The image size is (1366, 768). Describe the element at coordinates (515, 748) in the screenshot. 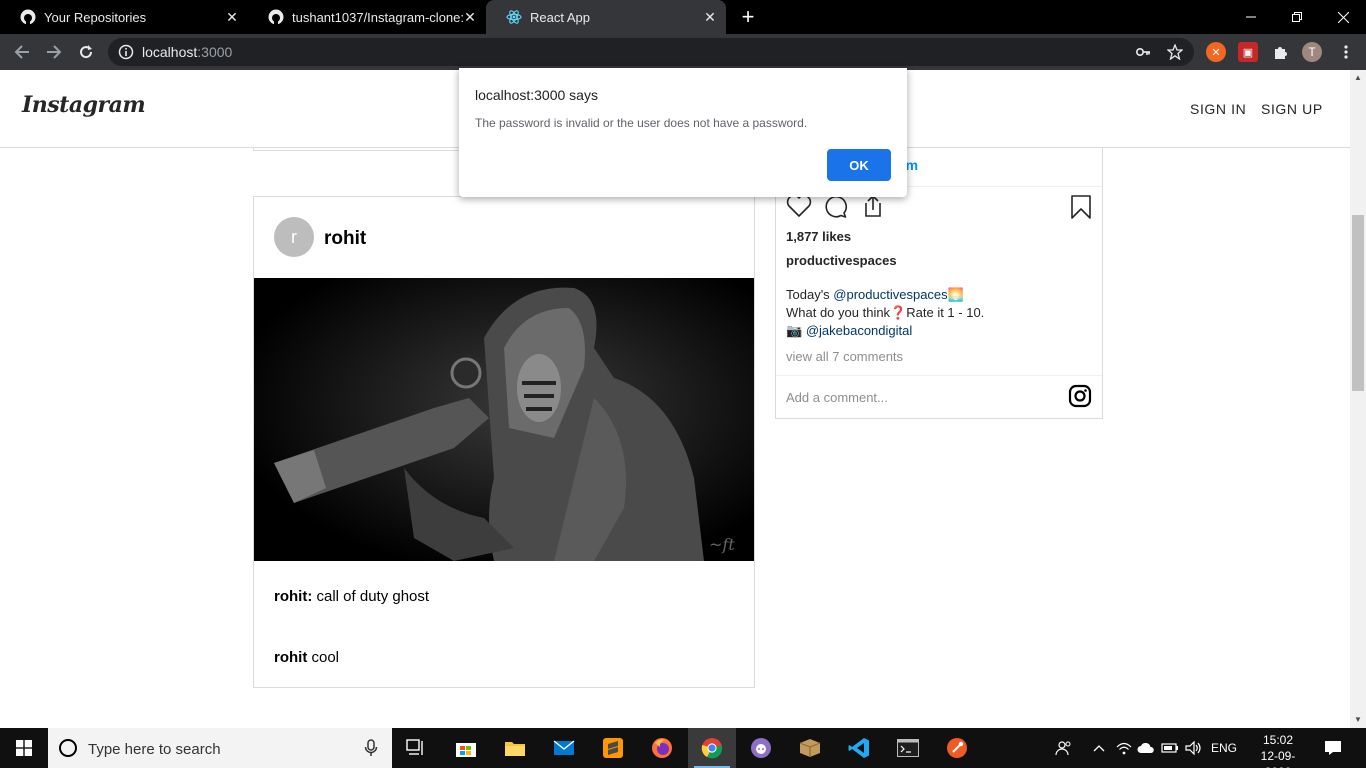

I see `file-explorer-icon` at that location.